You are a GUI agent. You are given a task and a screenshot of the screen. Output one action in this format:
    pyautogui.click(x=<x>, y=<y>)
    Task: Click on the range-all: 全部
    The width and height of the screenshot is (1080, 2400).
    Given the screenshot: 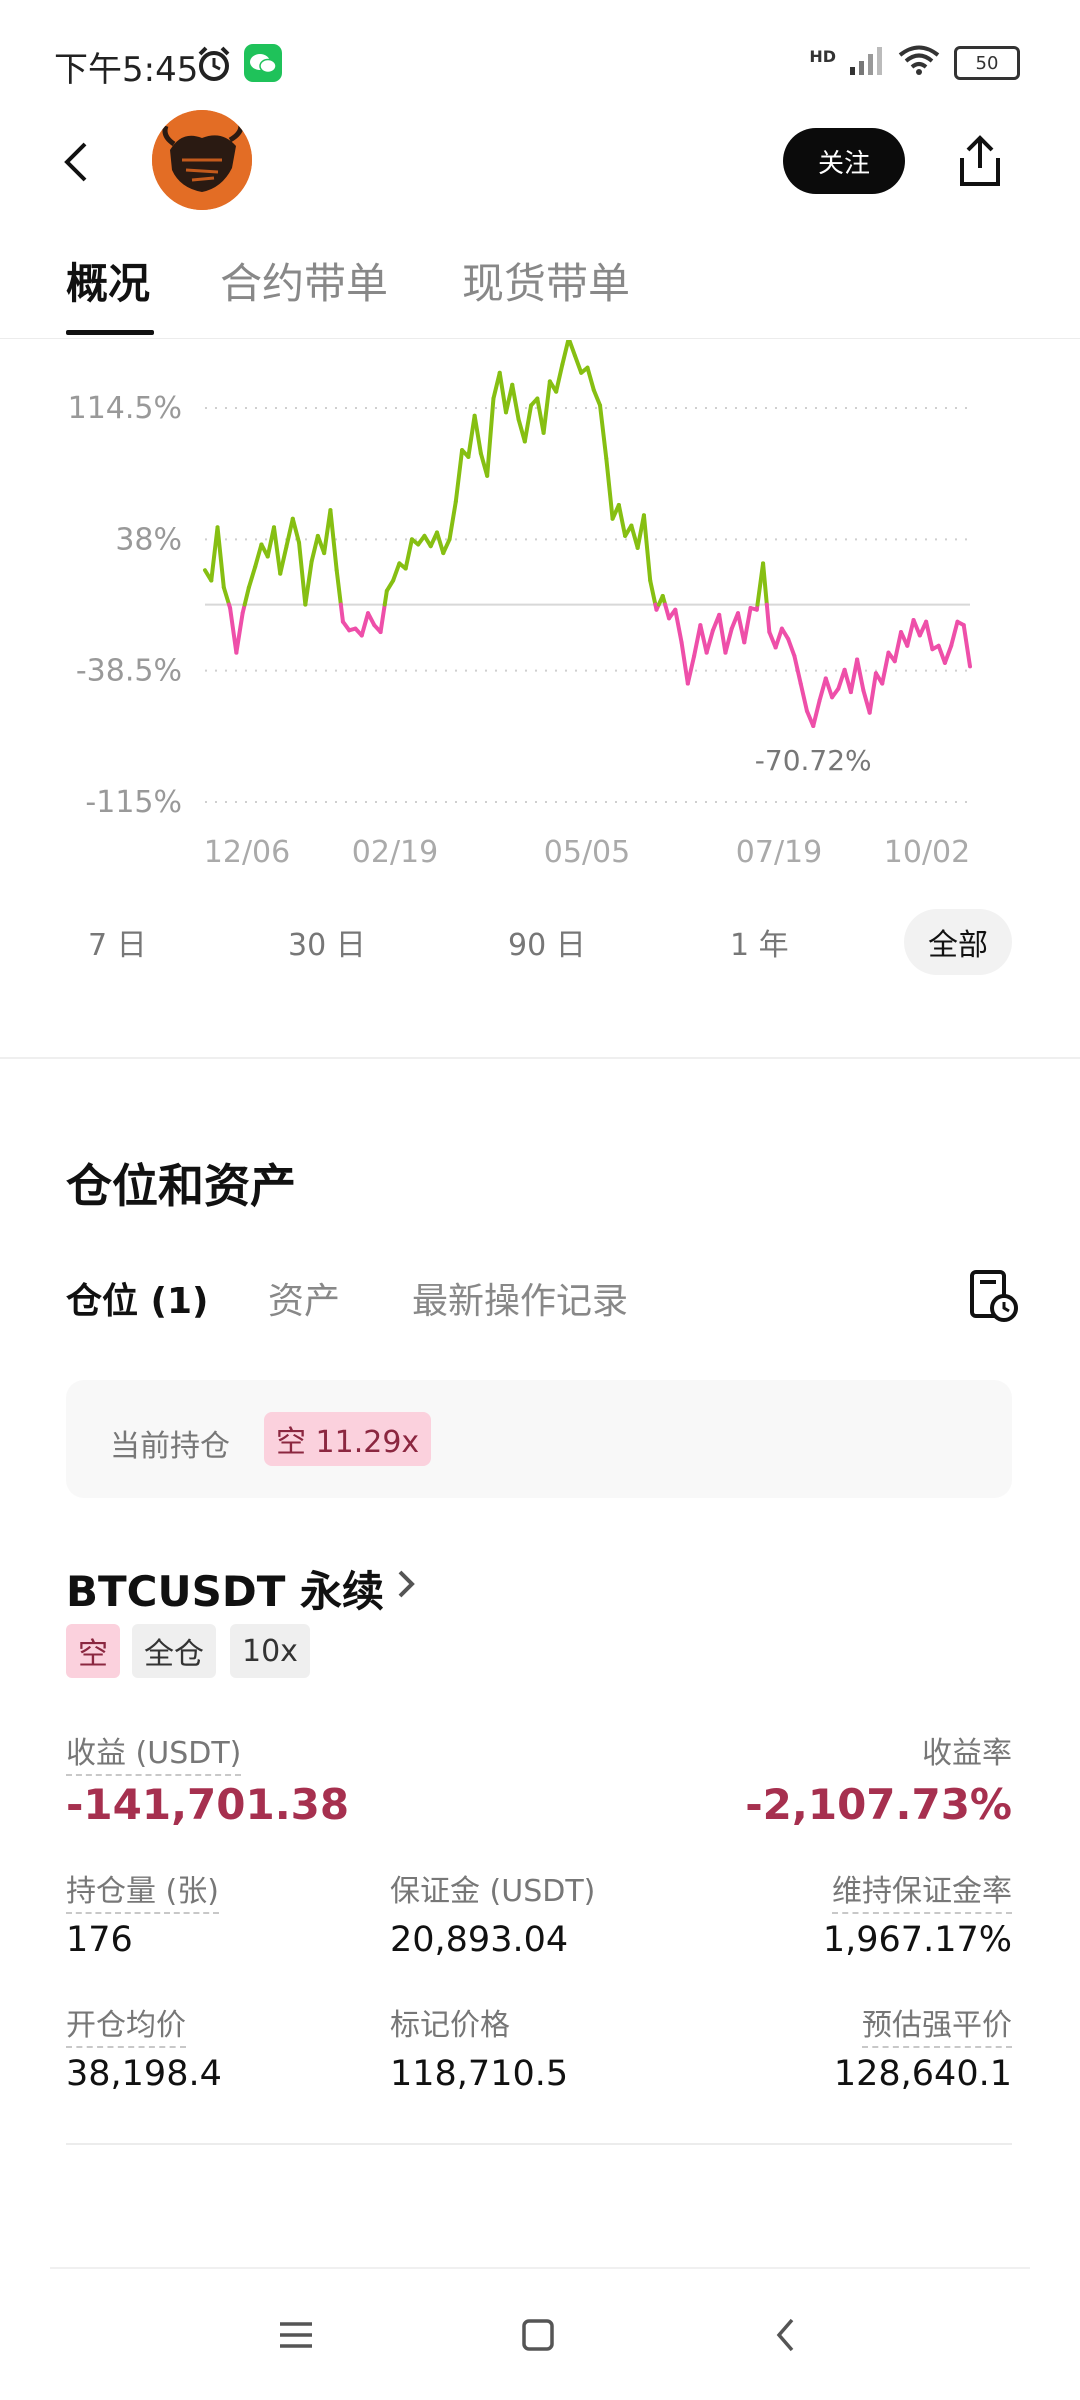 What is the action you would take?
    pyautogui.click(x=958, y=942)
    